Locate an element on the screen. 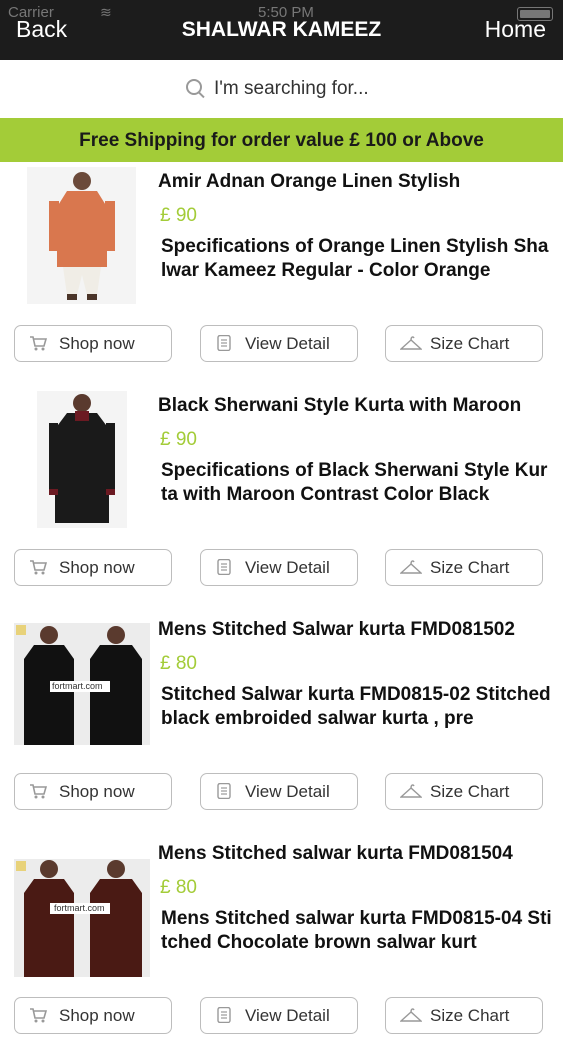 This screenshot has width=563, height=1063. back-button: Back is located at coordinates (41, 29).